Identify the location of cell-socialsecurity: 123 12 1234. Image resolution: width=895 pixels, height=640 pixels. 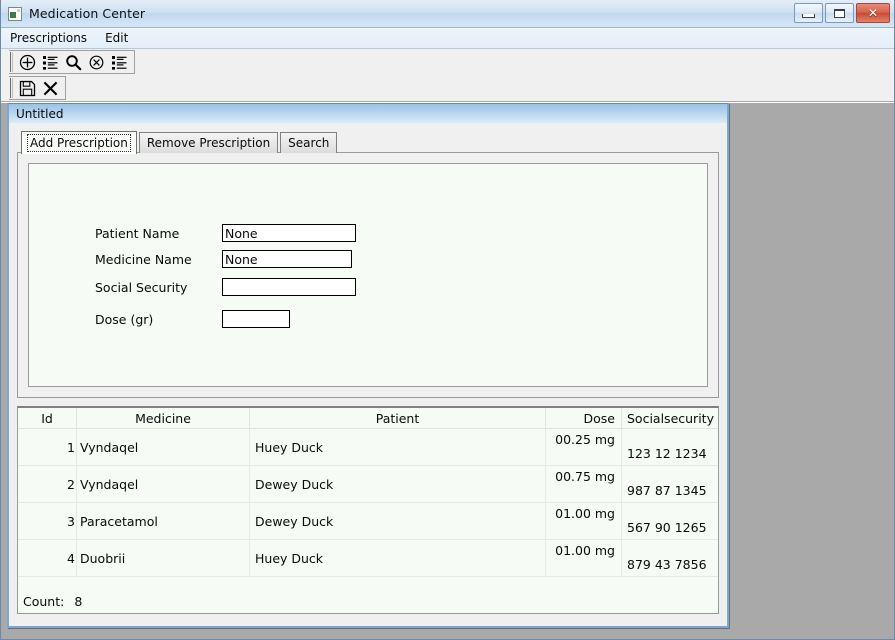
(669, 447).